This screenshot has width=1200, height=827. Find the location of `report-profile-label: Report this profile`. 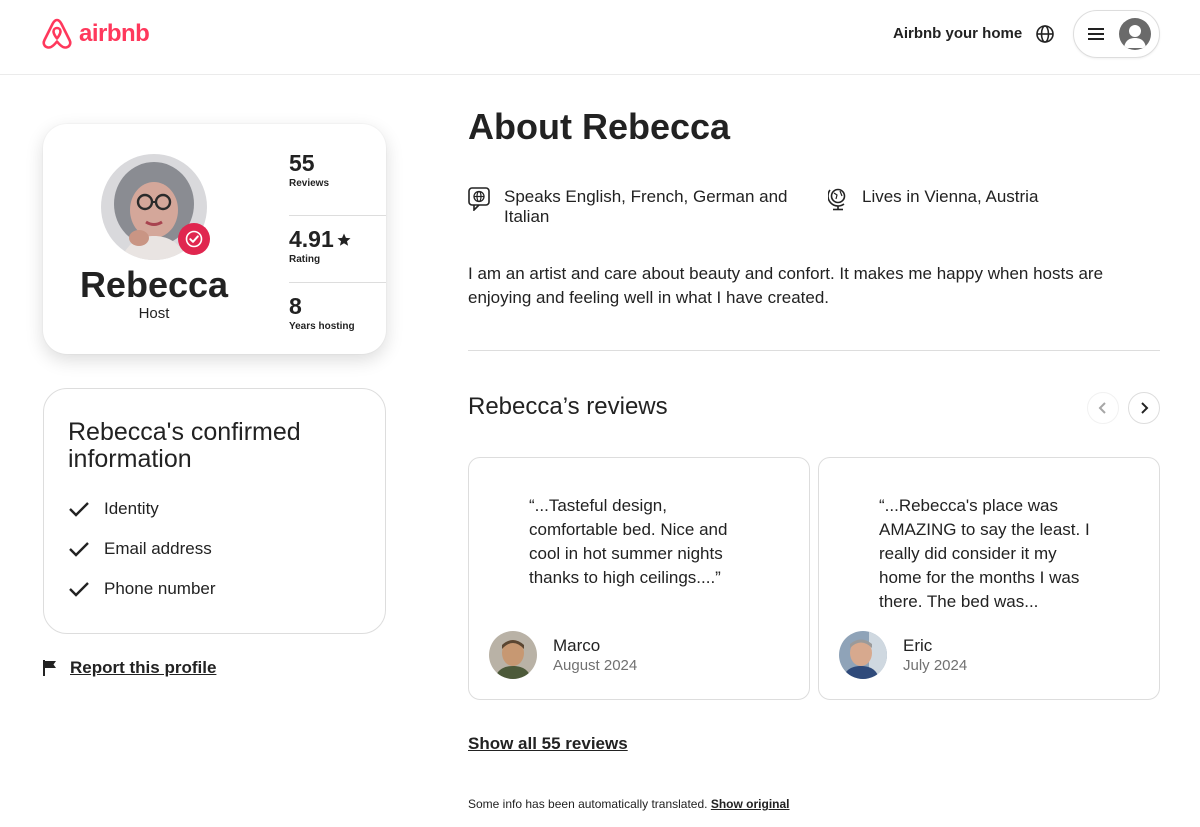

report-profile-label: Report this profile is located at coordinates (143, 668).